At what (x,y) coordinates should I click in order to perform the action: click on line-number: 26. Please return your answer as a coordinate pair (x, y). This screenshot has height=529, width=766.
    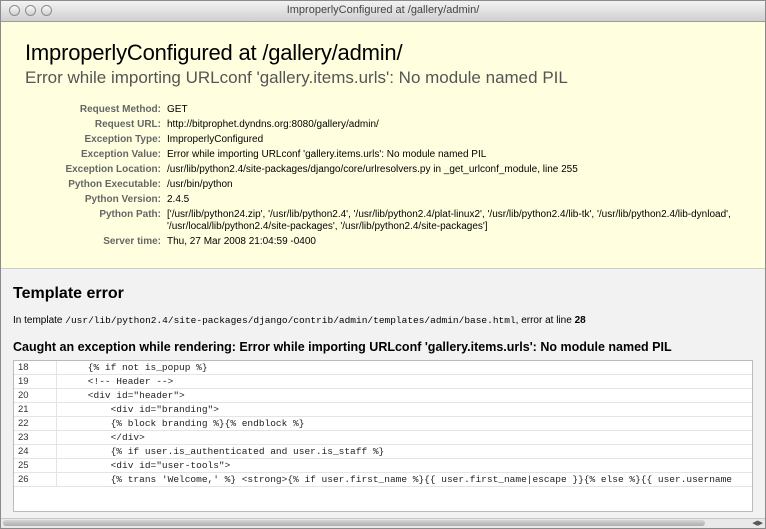
    Looking at the image, I should click on (35, 479).